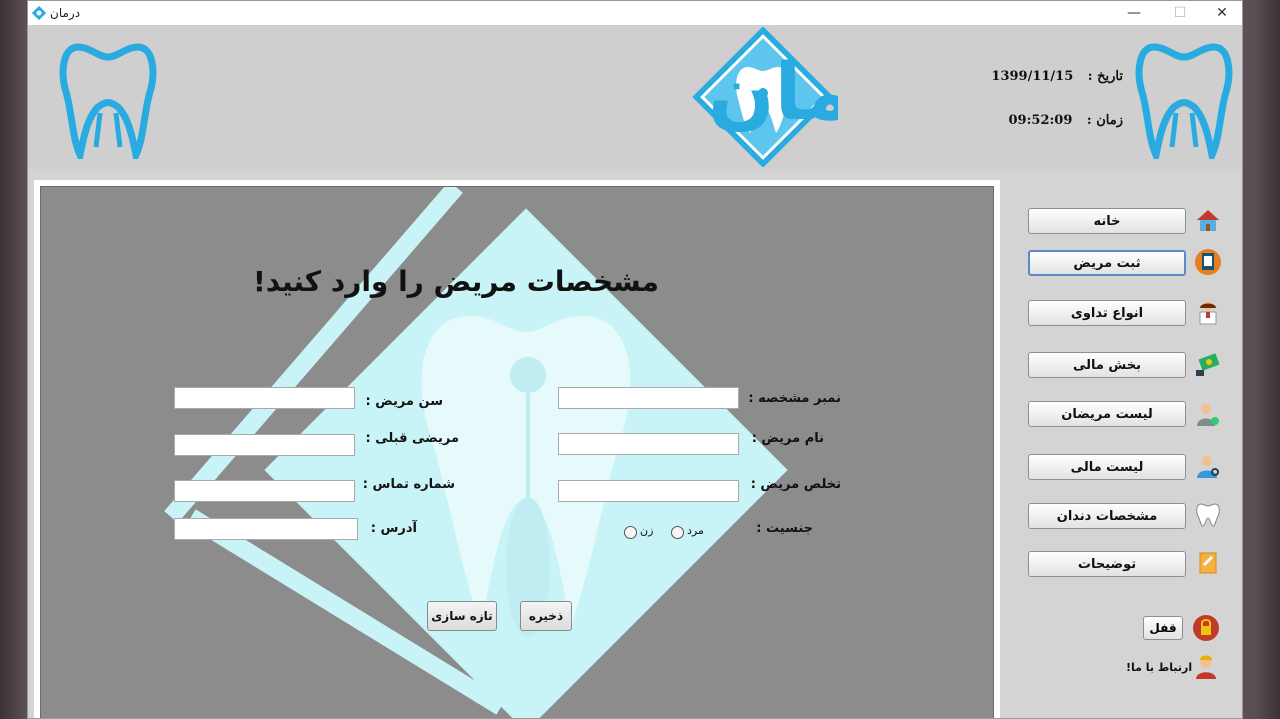  I want to click on time-value: 09:52:09, so click(1040, 120).